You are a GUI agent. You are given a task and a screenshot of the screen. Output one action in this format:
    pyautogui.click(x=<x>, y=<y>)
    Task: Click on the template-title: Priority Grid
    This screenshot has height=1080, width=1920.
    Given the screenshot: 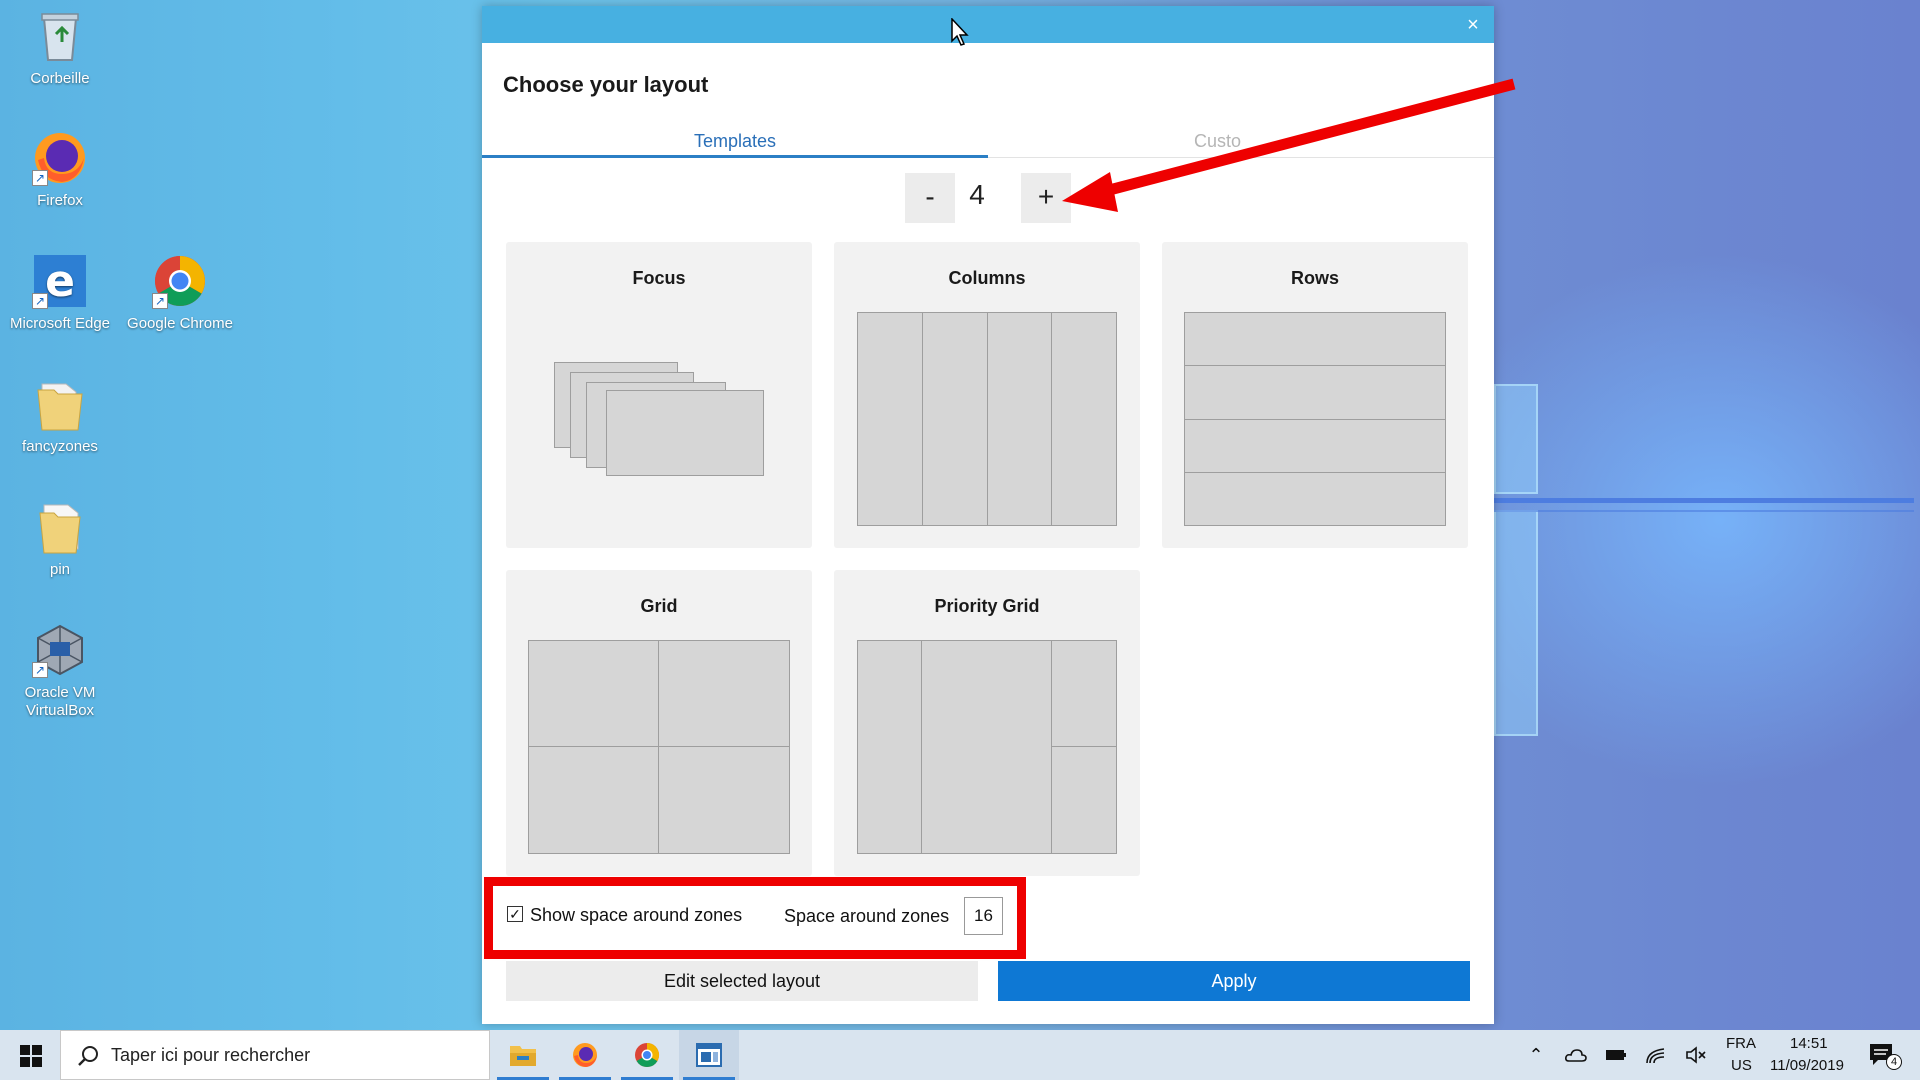 What is the action you would take?
    pyautogui.click(x=987, y=606)
    